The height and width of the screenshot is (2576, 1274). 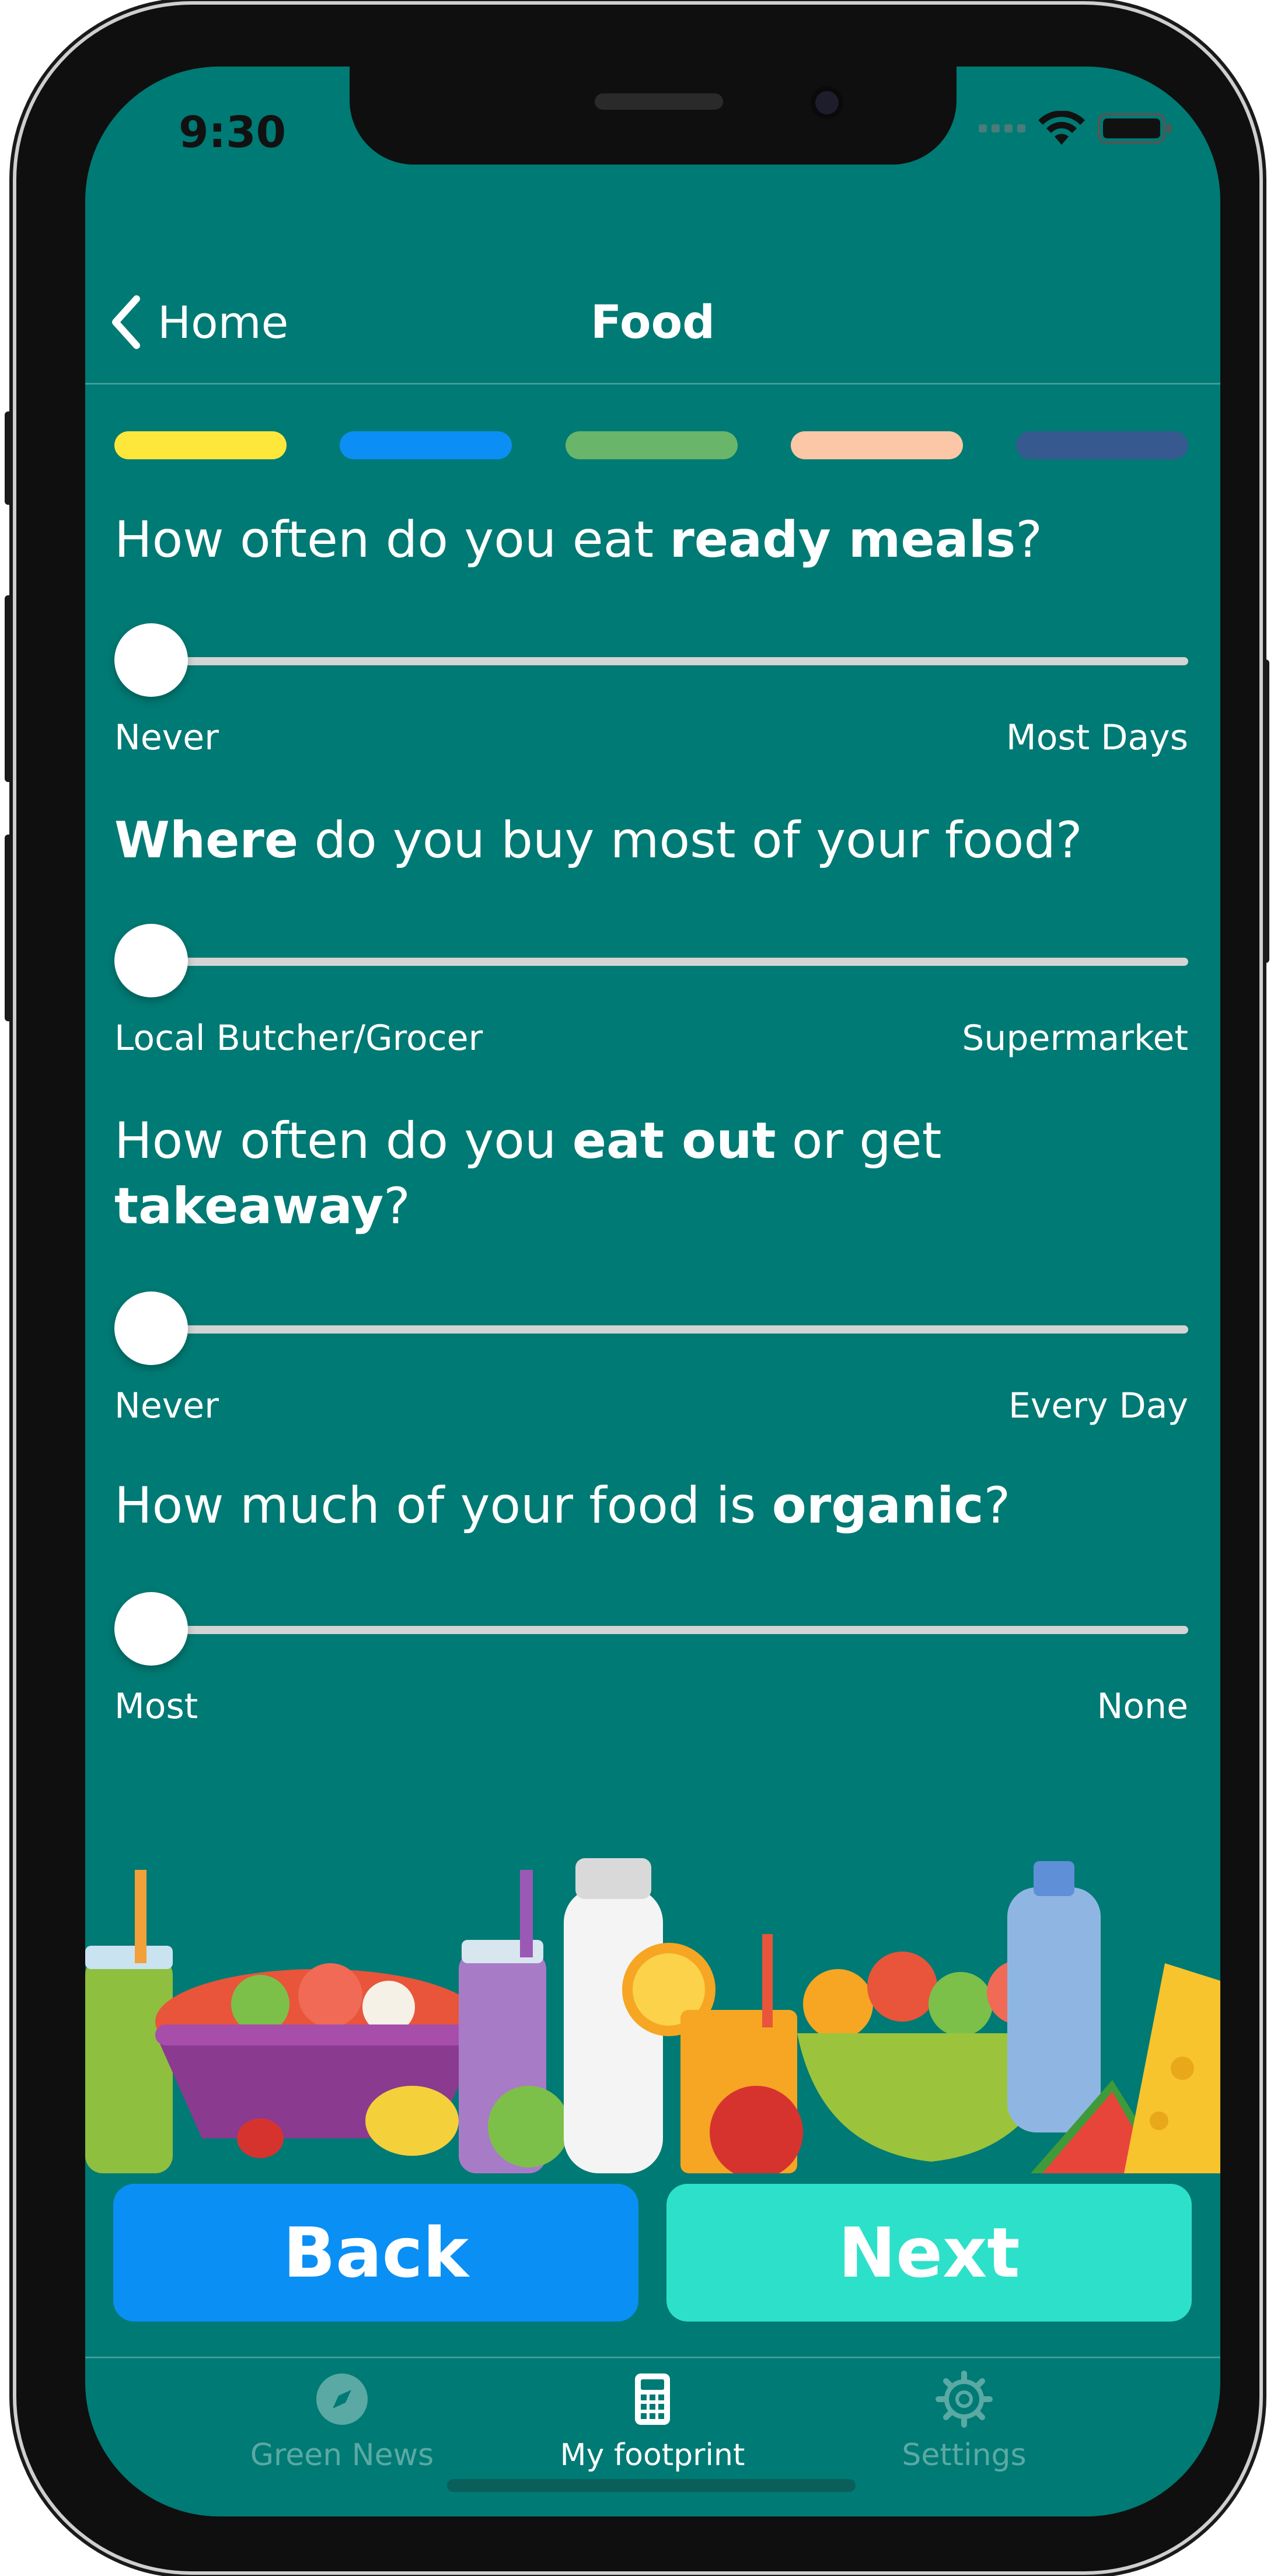 What do you see at coordinates (652, 2399) in the screenshot?
I see `calculator-icon` at bounding box center [652, 2399].